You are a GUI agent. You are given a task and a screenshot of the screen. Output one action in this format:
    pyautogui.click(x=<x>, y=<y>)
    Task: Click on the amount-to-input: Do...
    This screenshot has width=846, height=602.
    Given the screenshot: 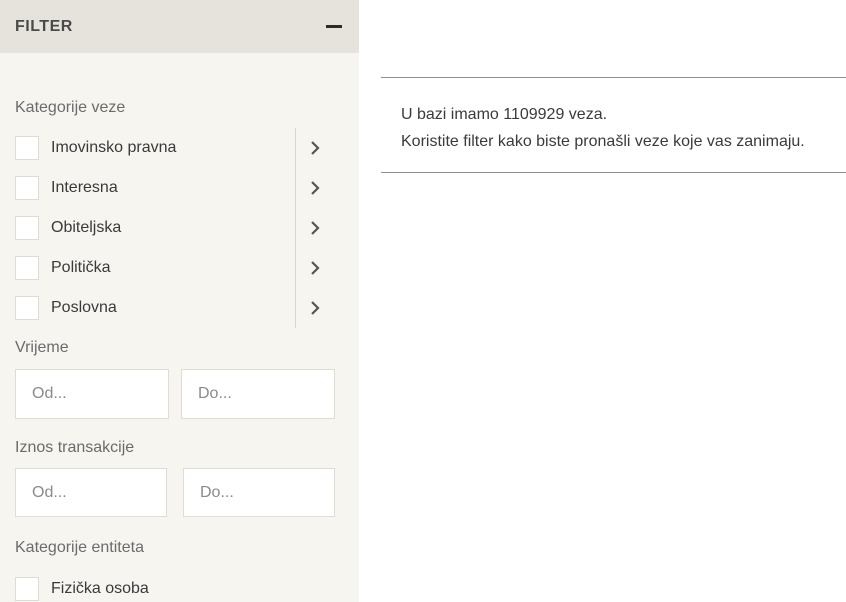 What is the action you would take?
    pyautogui.click(x=259, y=492)
    